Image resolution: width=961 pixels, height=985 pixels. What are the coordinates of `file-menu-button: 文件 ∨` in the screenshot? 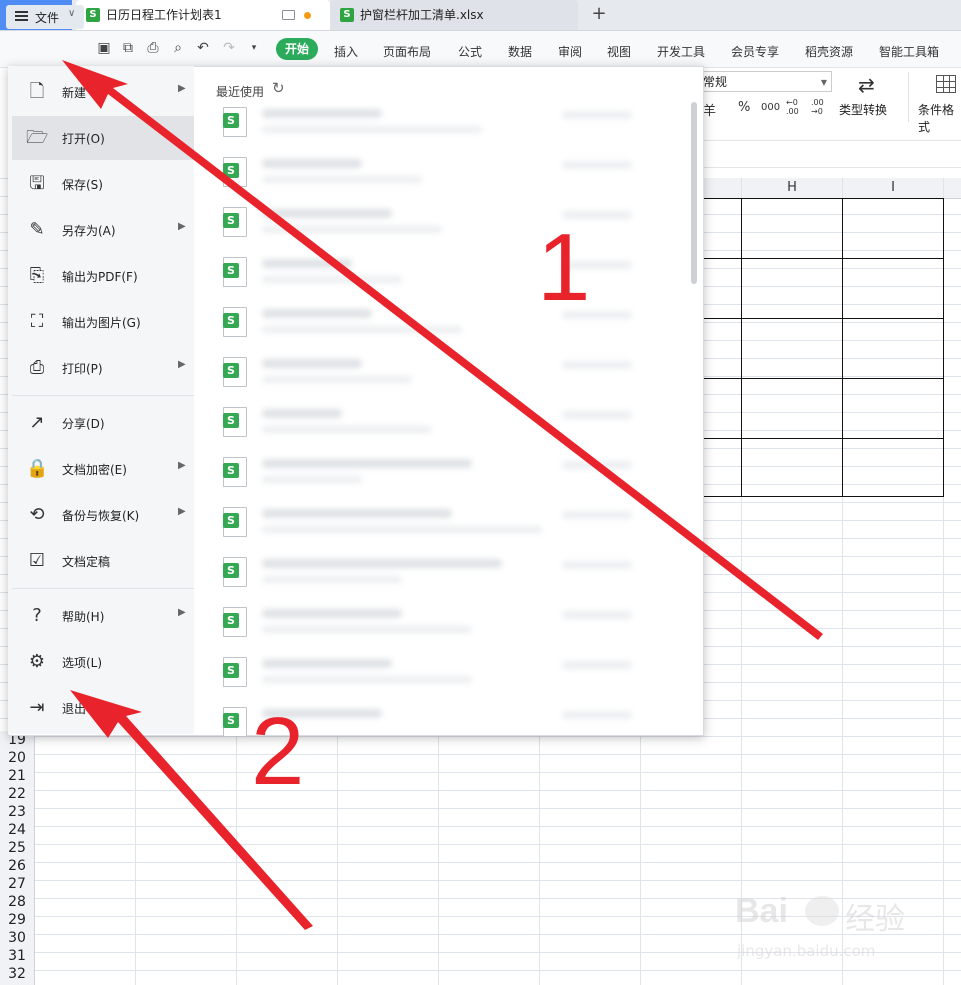 It's located at (45, 17).